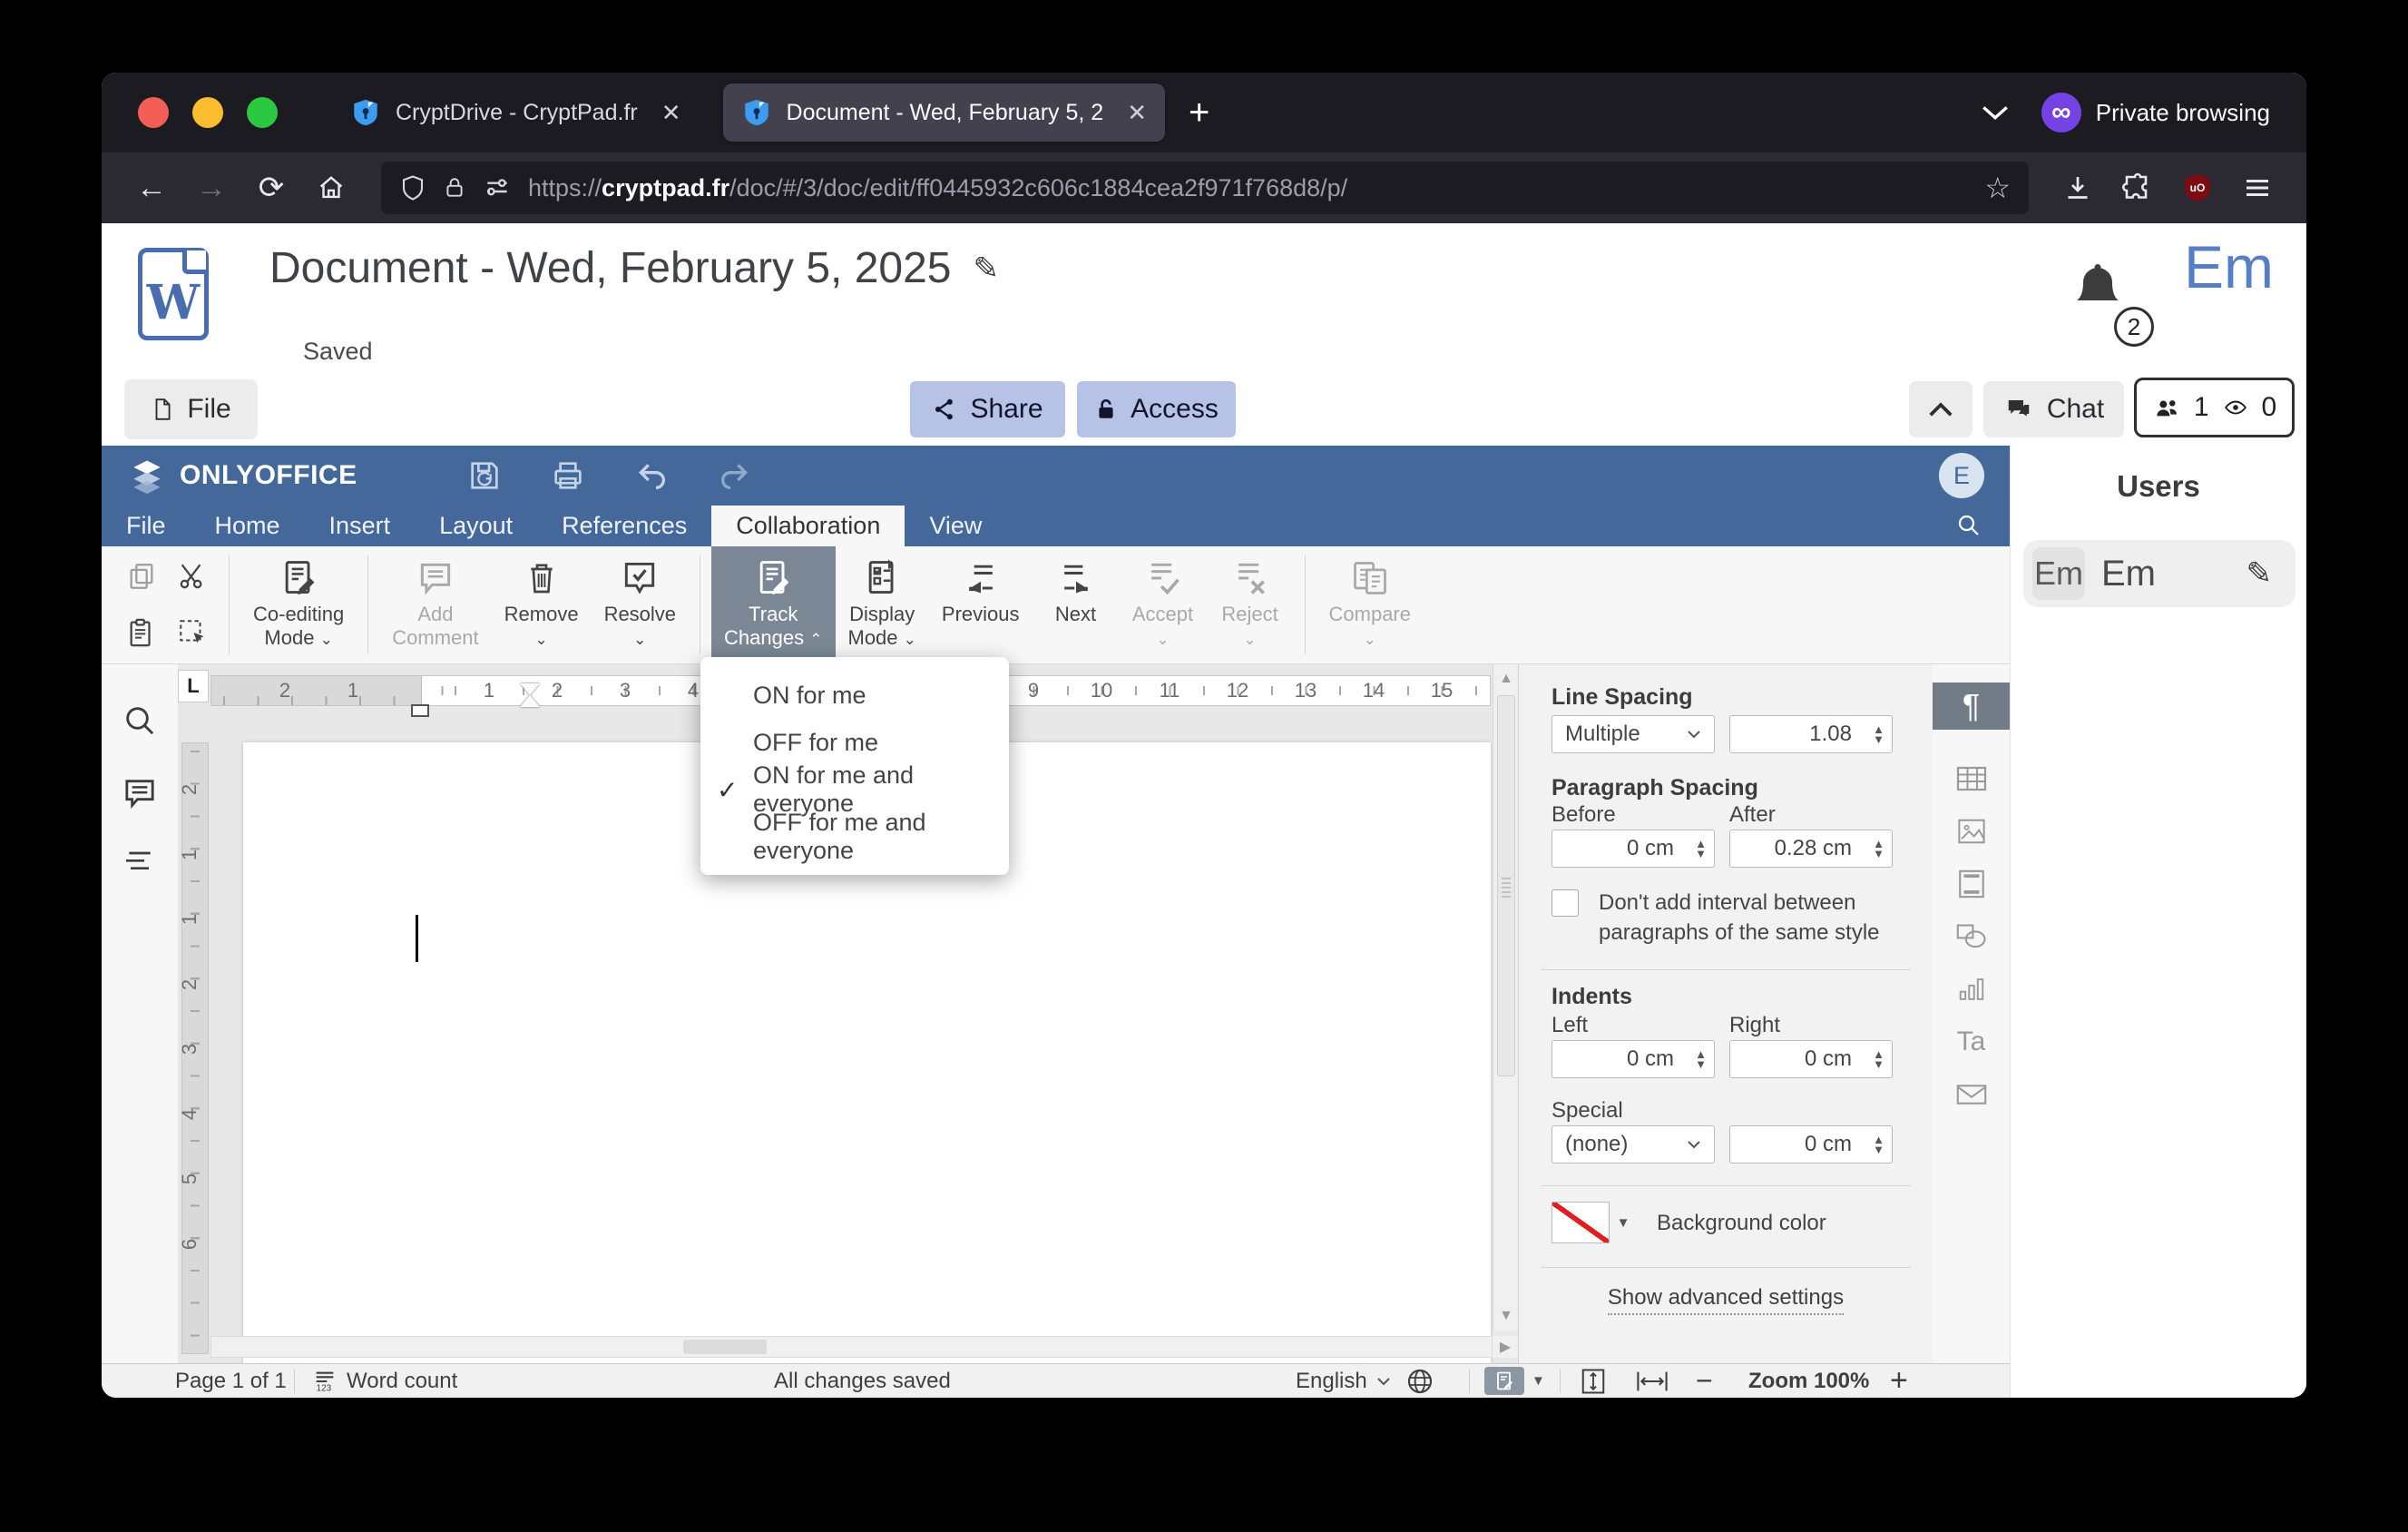  What do you see at coordinates (1633, 734) in the screenshot?
I see `line-spacing-select: Multiple` at bounding box center [1633, 734].